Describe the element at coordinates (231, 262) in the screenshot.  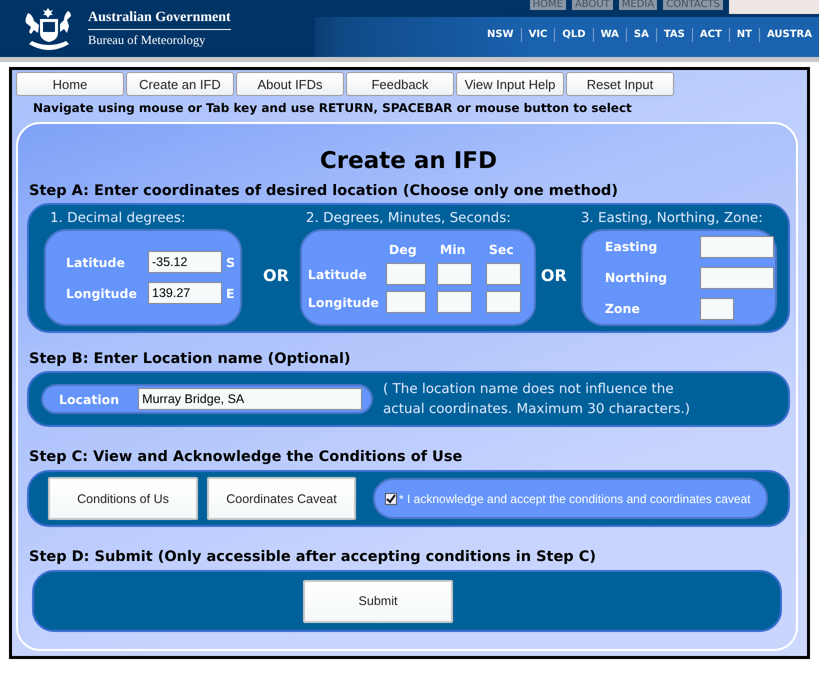
I see `hemisphere-label: S` at that location.